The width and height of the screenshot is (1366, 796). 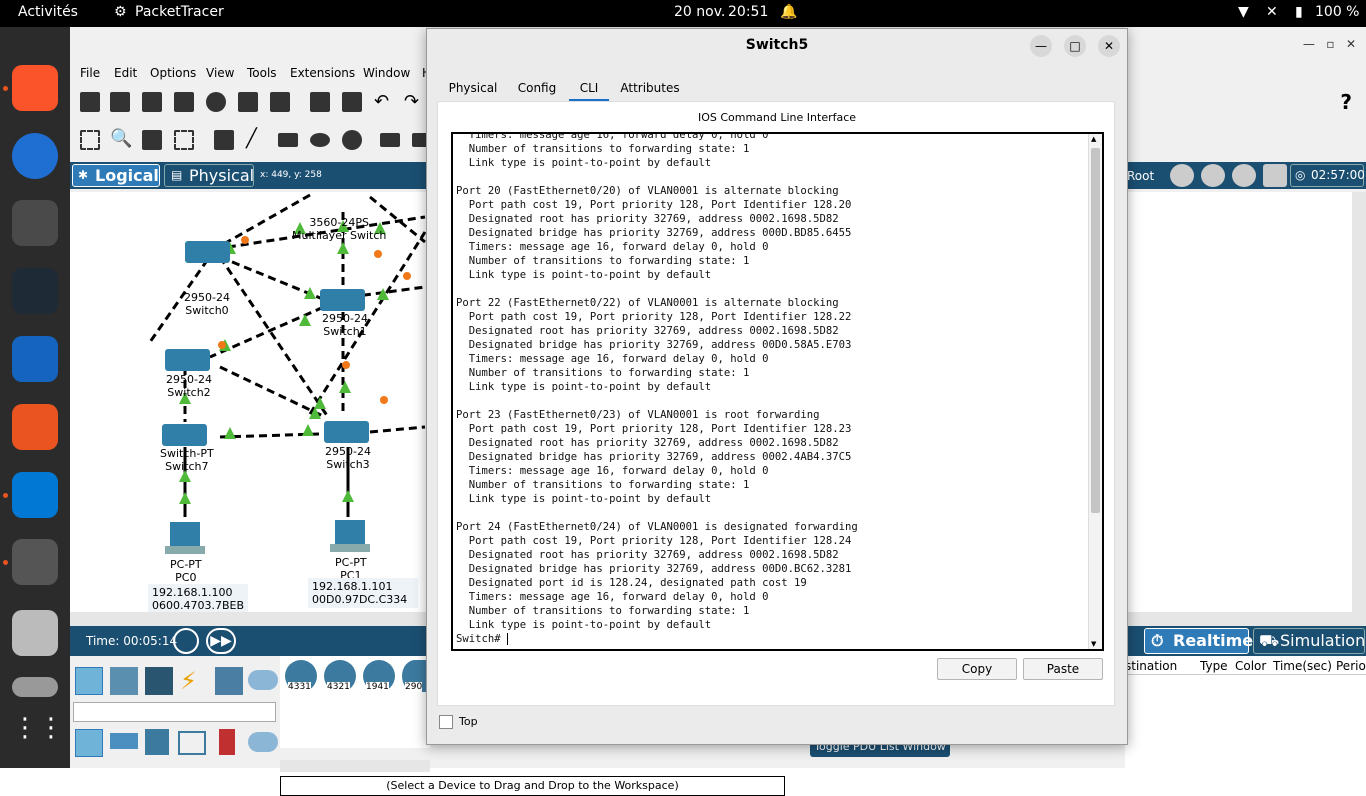 I want to click on logical-tab: ✱ Logical, so click(x=116, y=175).